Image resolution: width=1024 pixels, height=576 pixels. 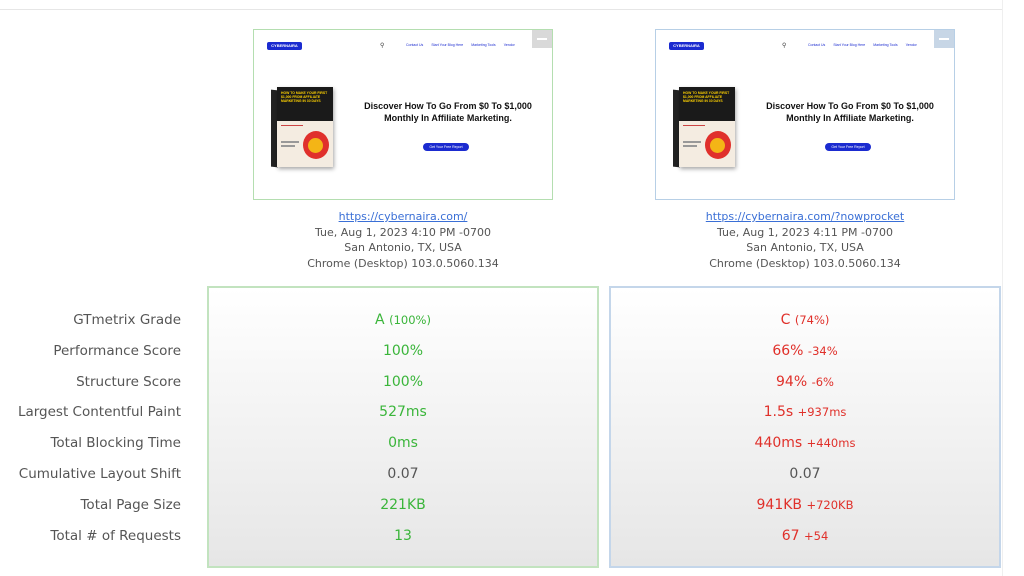 I want to click on metric-value: 94%, so click(x=792, y=381).